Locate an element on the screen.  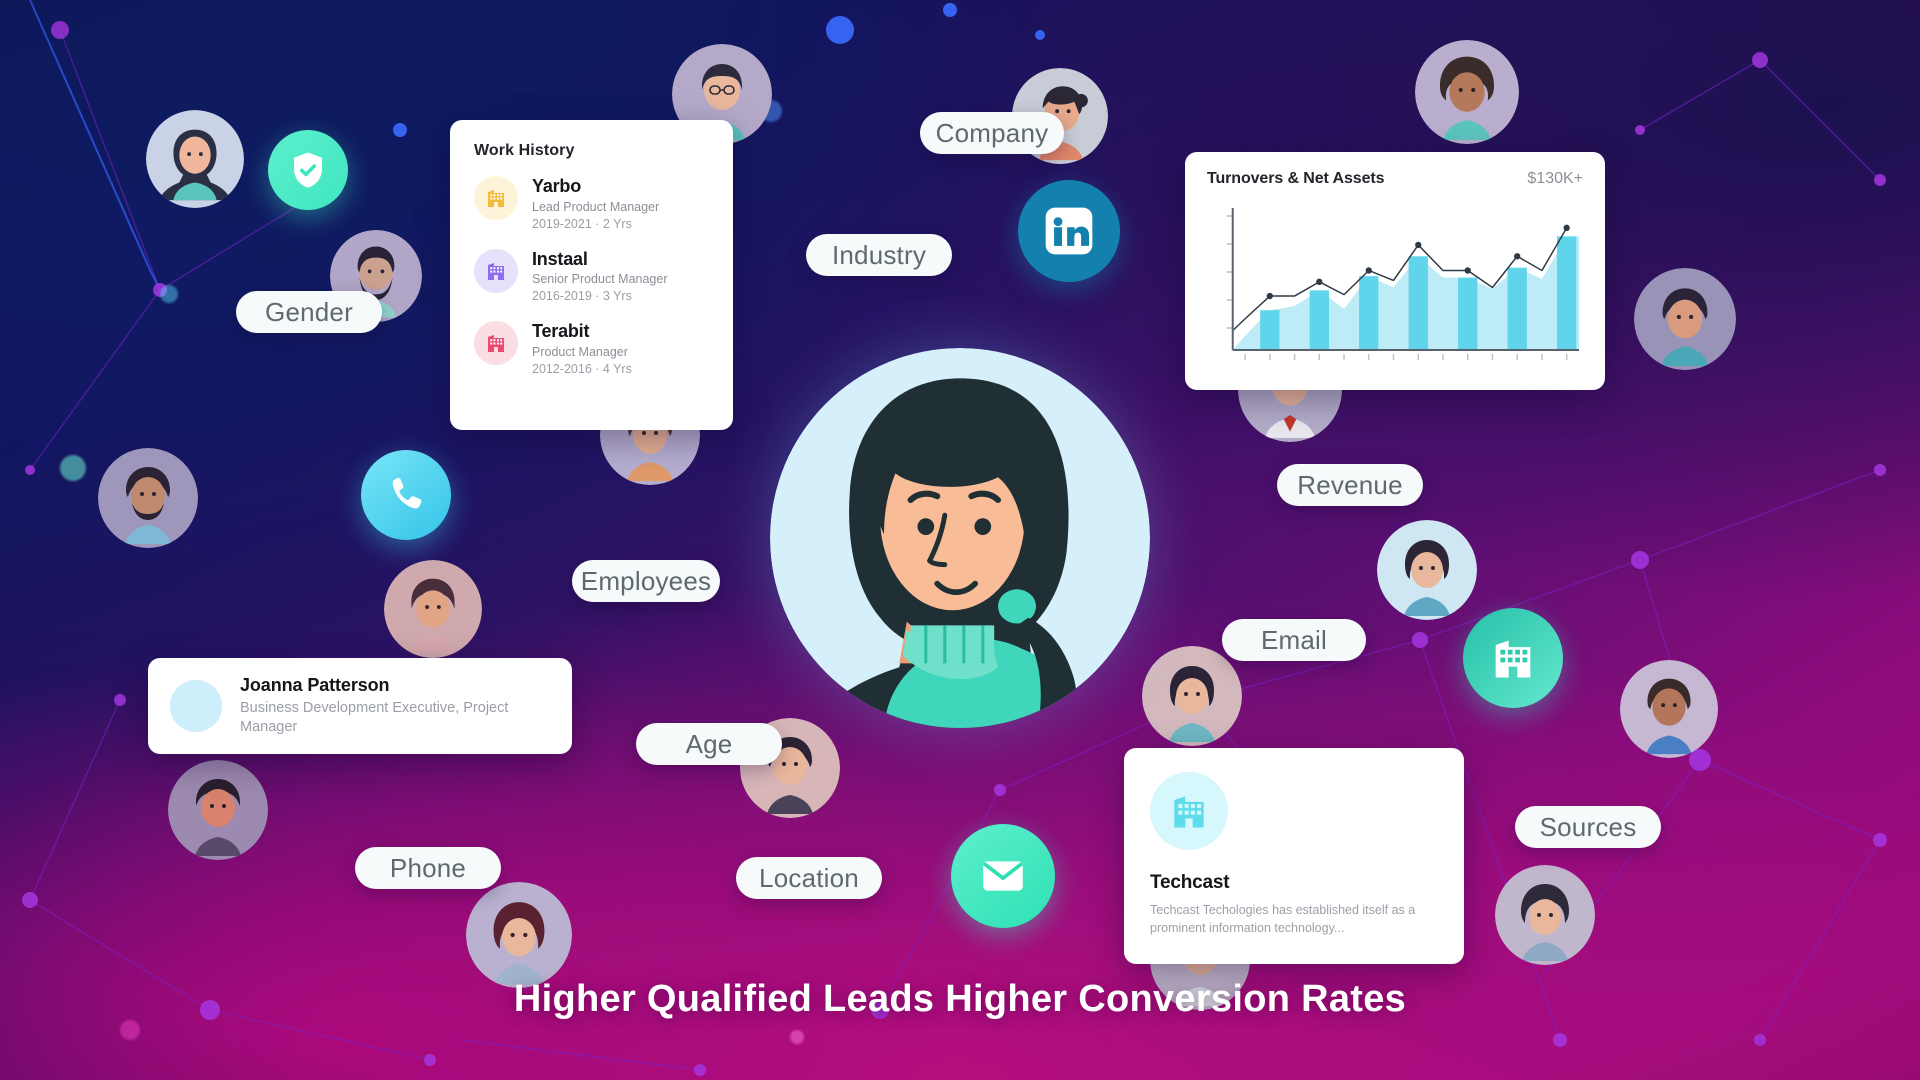
pill-email: Email is located at coordinates (1294, 640).